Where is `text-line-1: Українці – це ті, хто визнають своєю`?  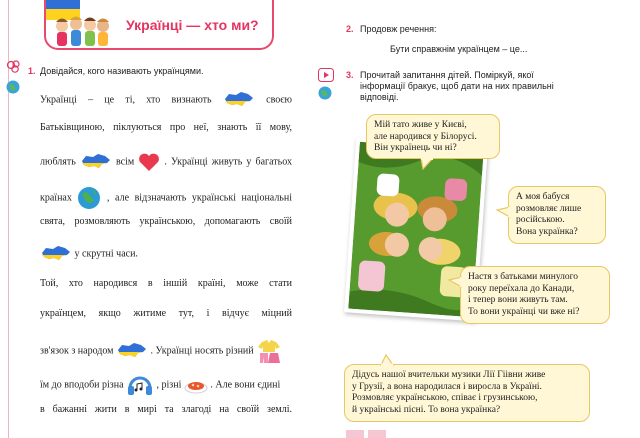 text-line-1: Українці – це ті, хто визнають своєю is located at coordinates (166, 100).